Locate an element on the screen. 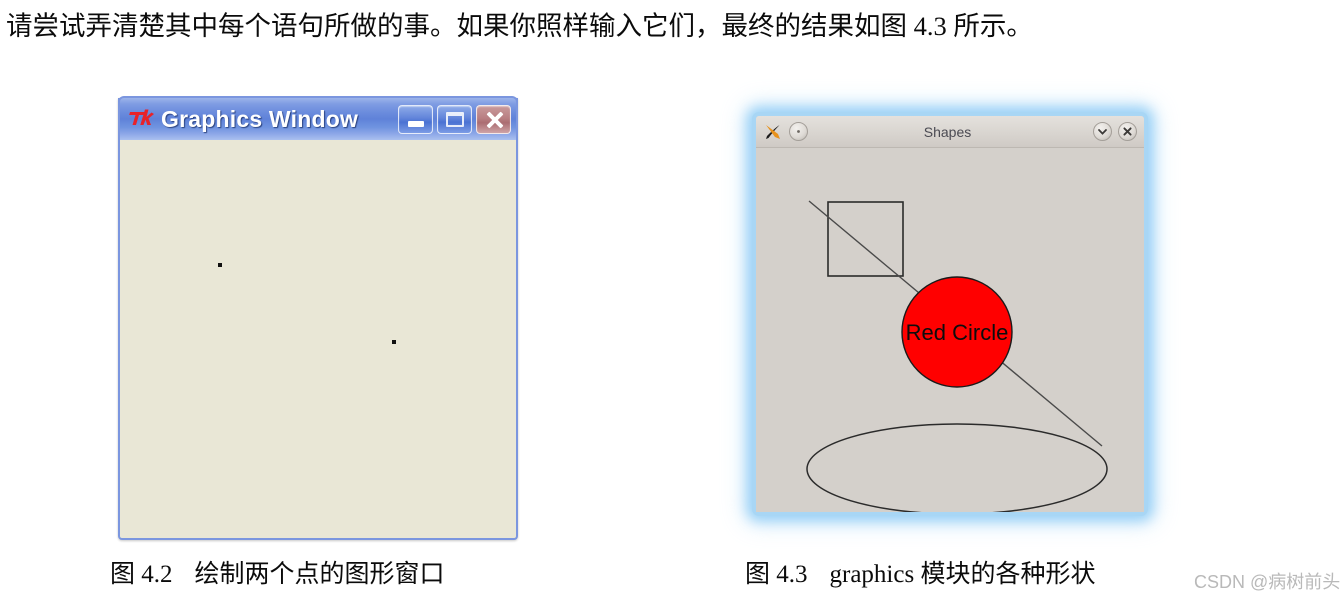 This screenshot has width=1344, height=606. shape-rectangle is located at coordinates (865, 239).